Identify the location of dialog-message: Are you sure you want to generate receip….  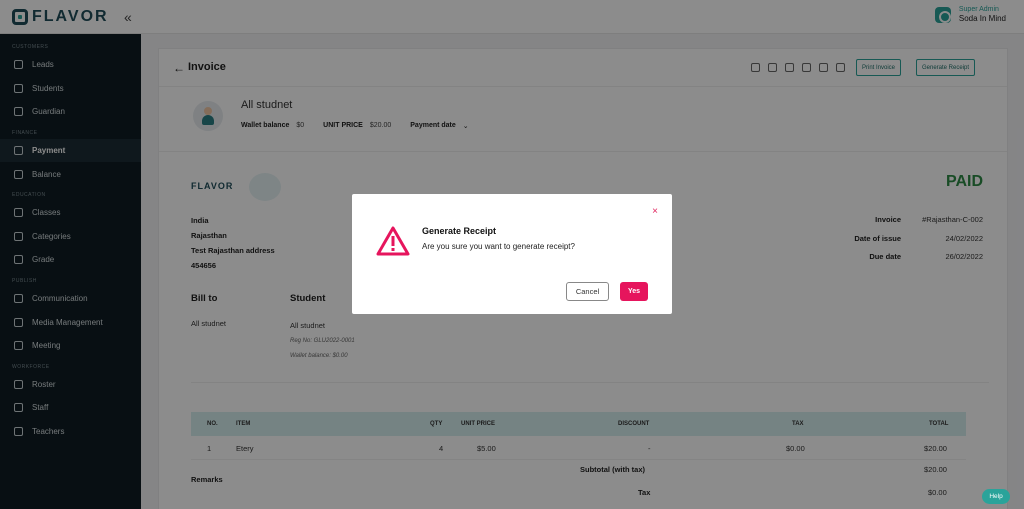
(498, 246).